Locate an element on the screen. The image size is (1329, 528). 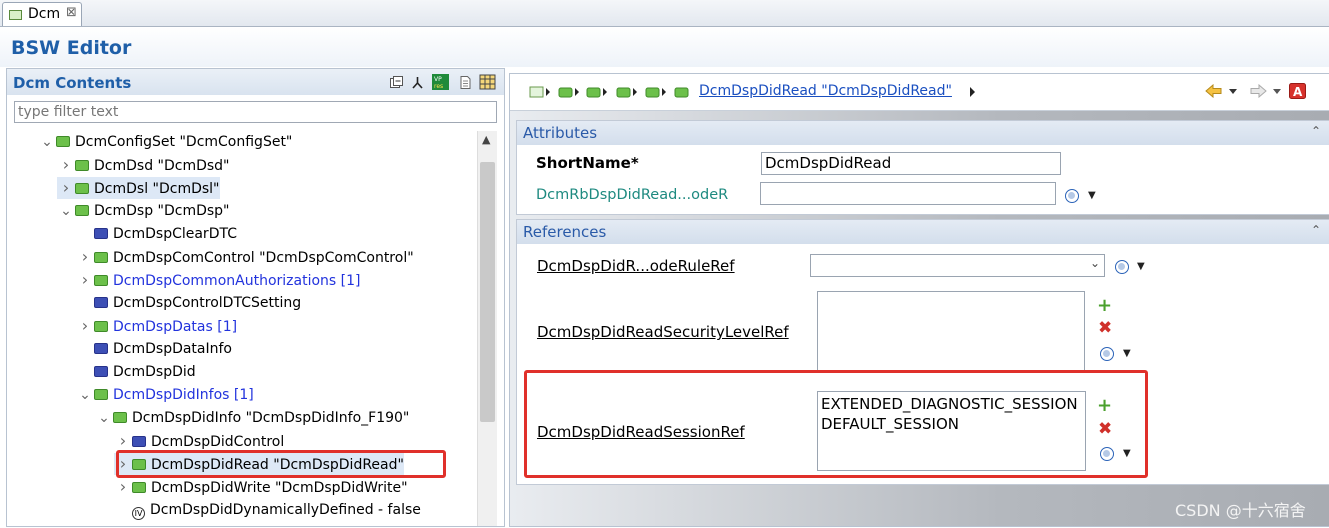
tree-item-label: DcmDspCommonAuthorizations [1] is located at coordinates (237, 281).